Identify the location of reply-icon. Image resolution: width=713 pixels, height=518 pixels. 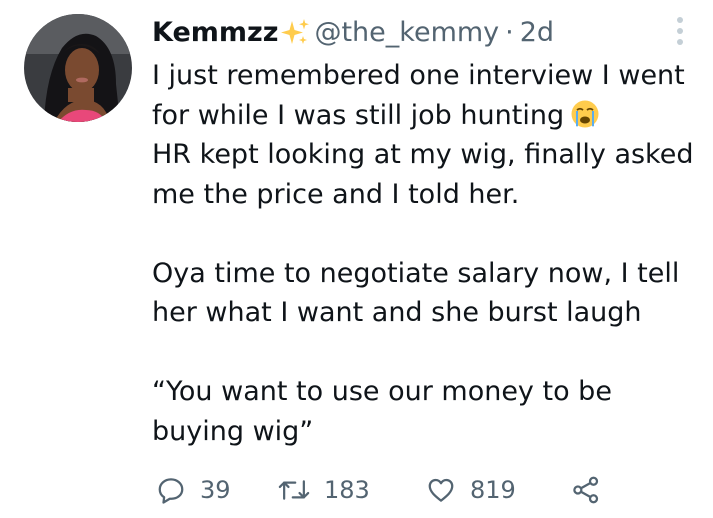
(171, 490).